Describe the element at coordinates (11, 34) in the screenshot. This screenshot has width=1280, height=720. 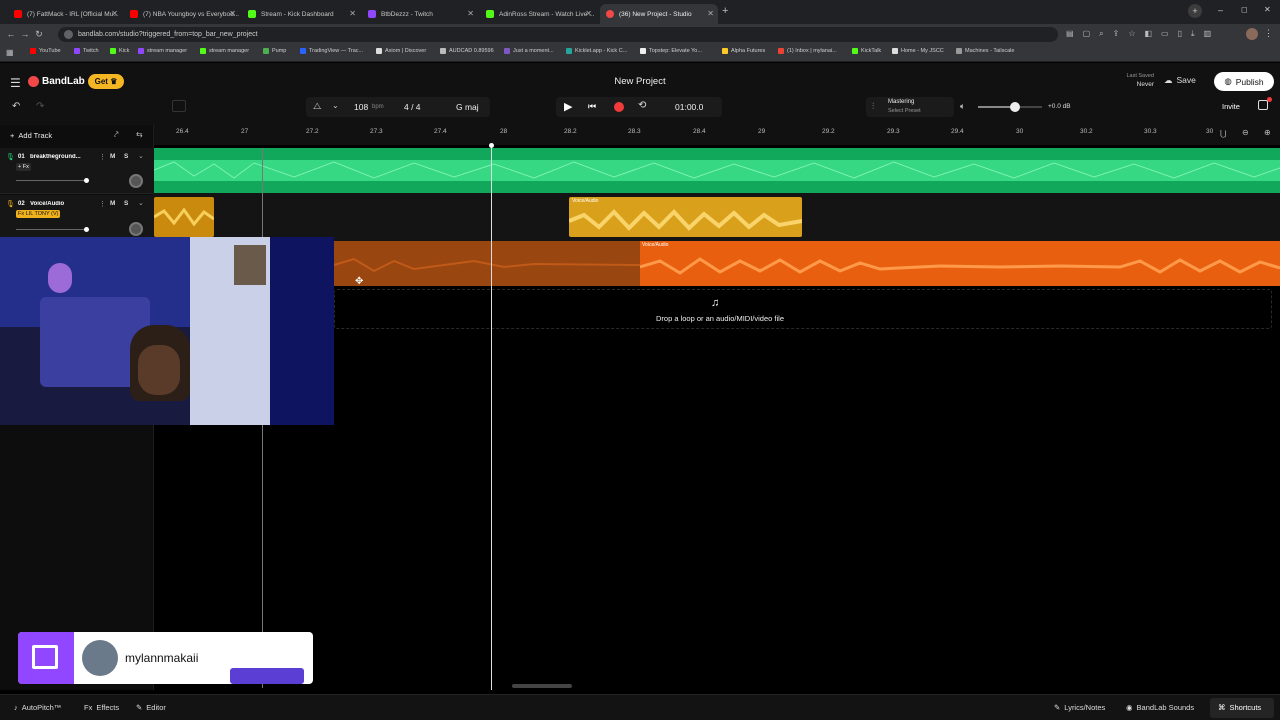
I see `back-arrow-icon: ←` at that location.